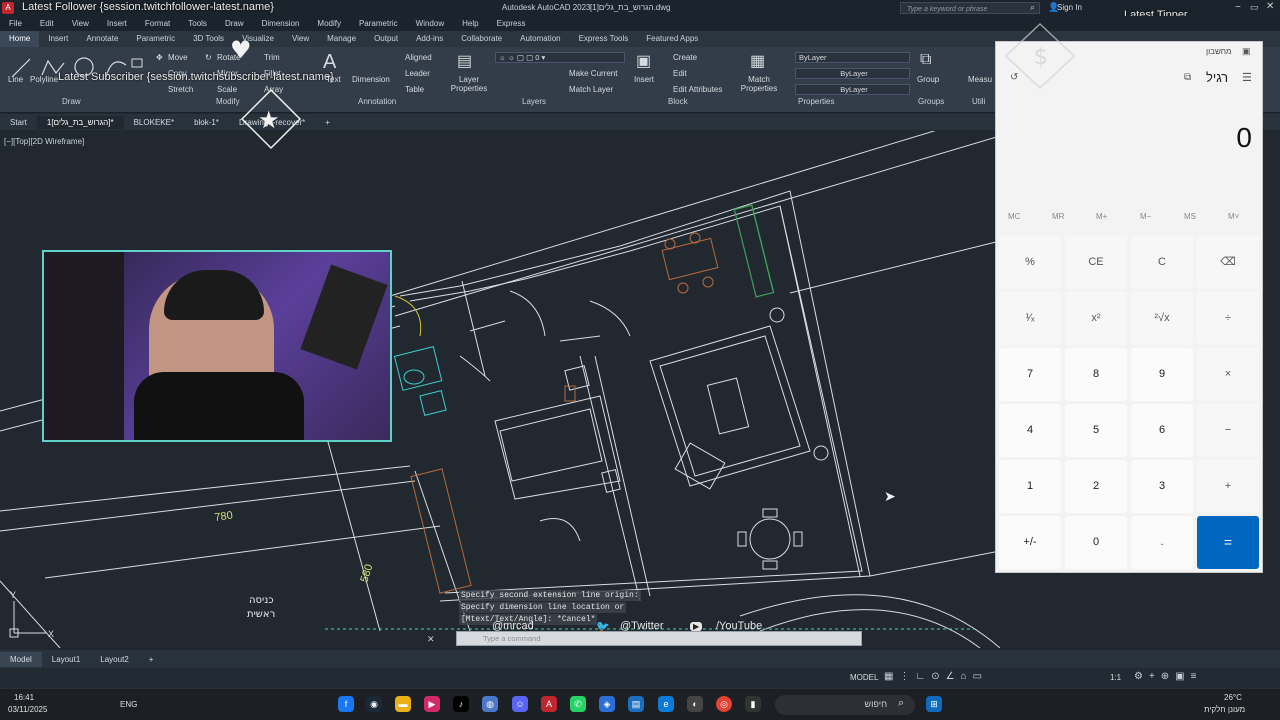 The height and width of the screenshot is (720, 1280). Describe the element at coordinates (759, 84) in the screenshot. I see `match-properties-button: Match Properties` at that location.